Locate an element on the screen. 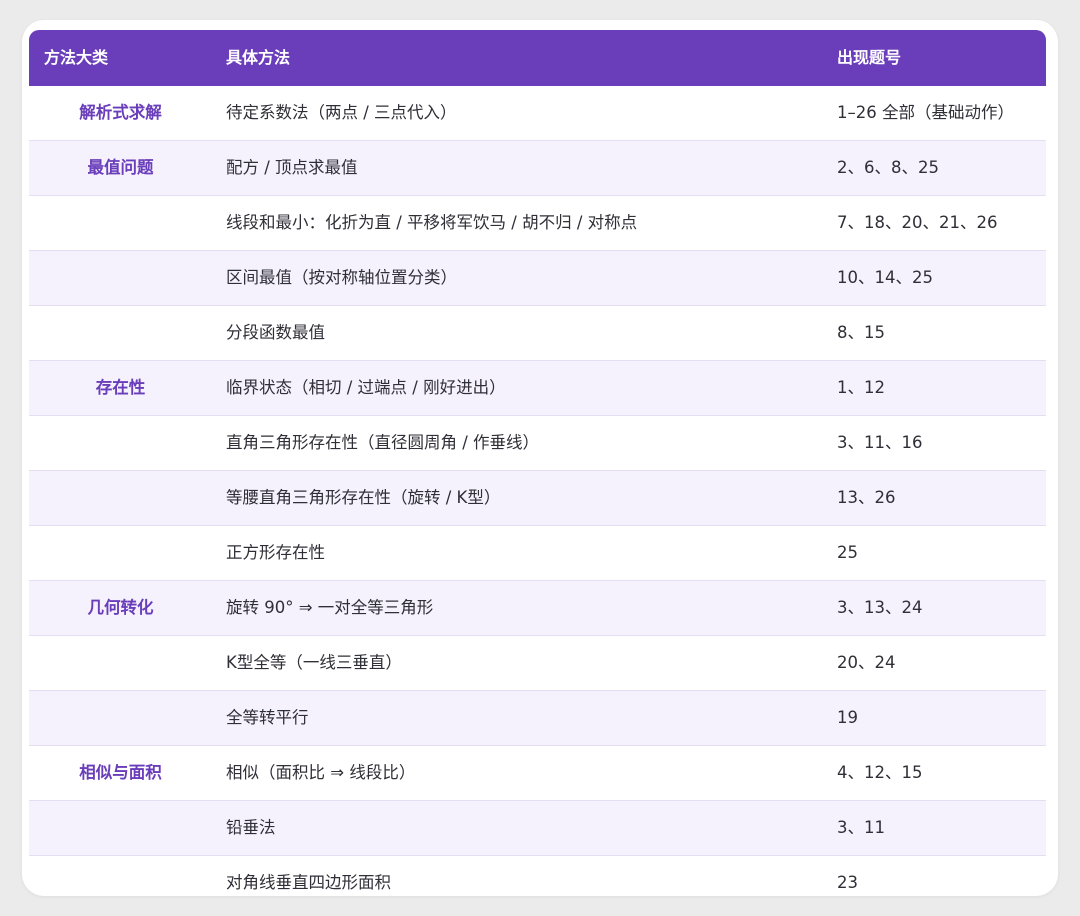 Image resolution: width=1080 pixels, height=916 pixels. problems-cell: 19 is located at coordinates (847, 717).